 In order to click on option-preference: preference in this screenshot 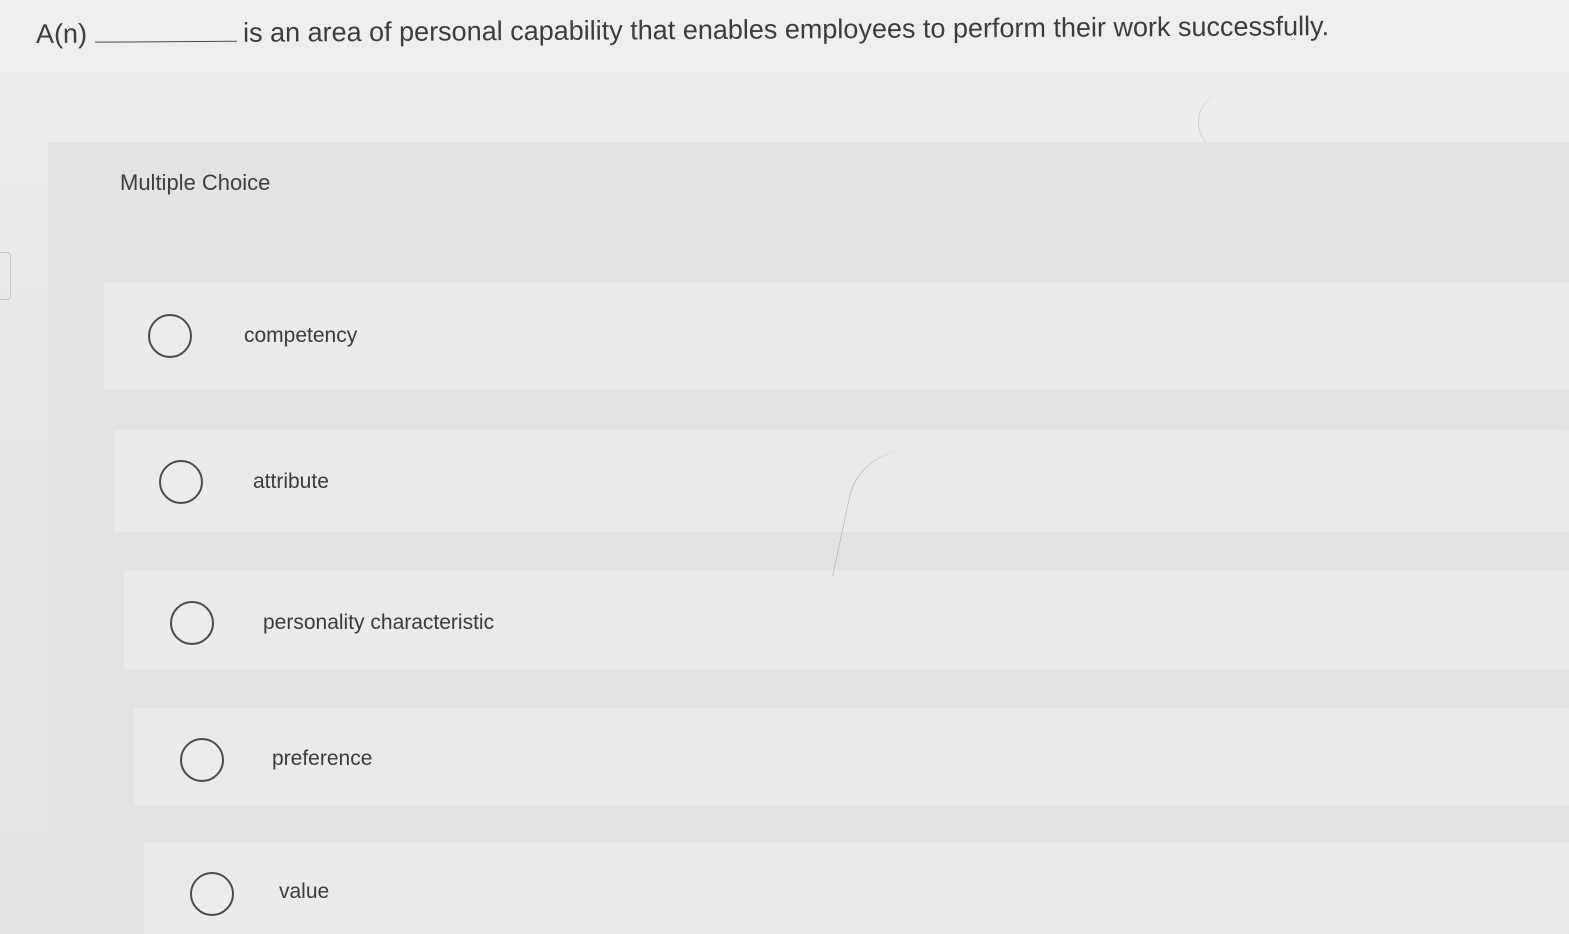, I will do `click(851, 757)`.